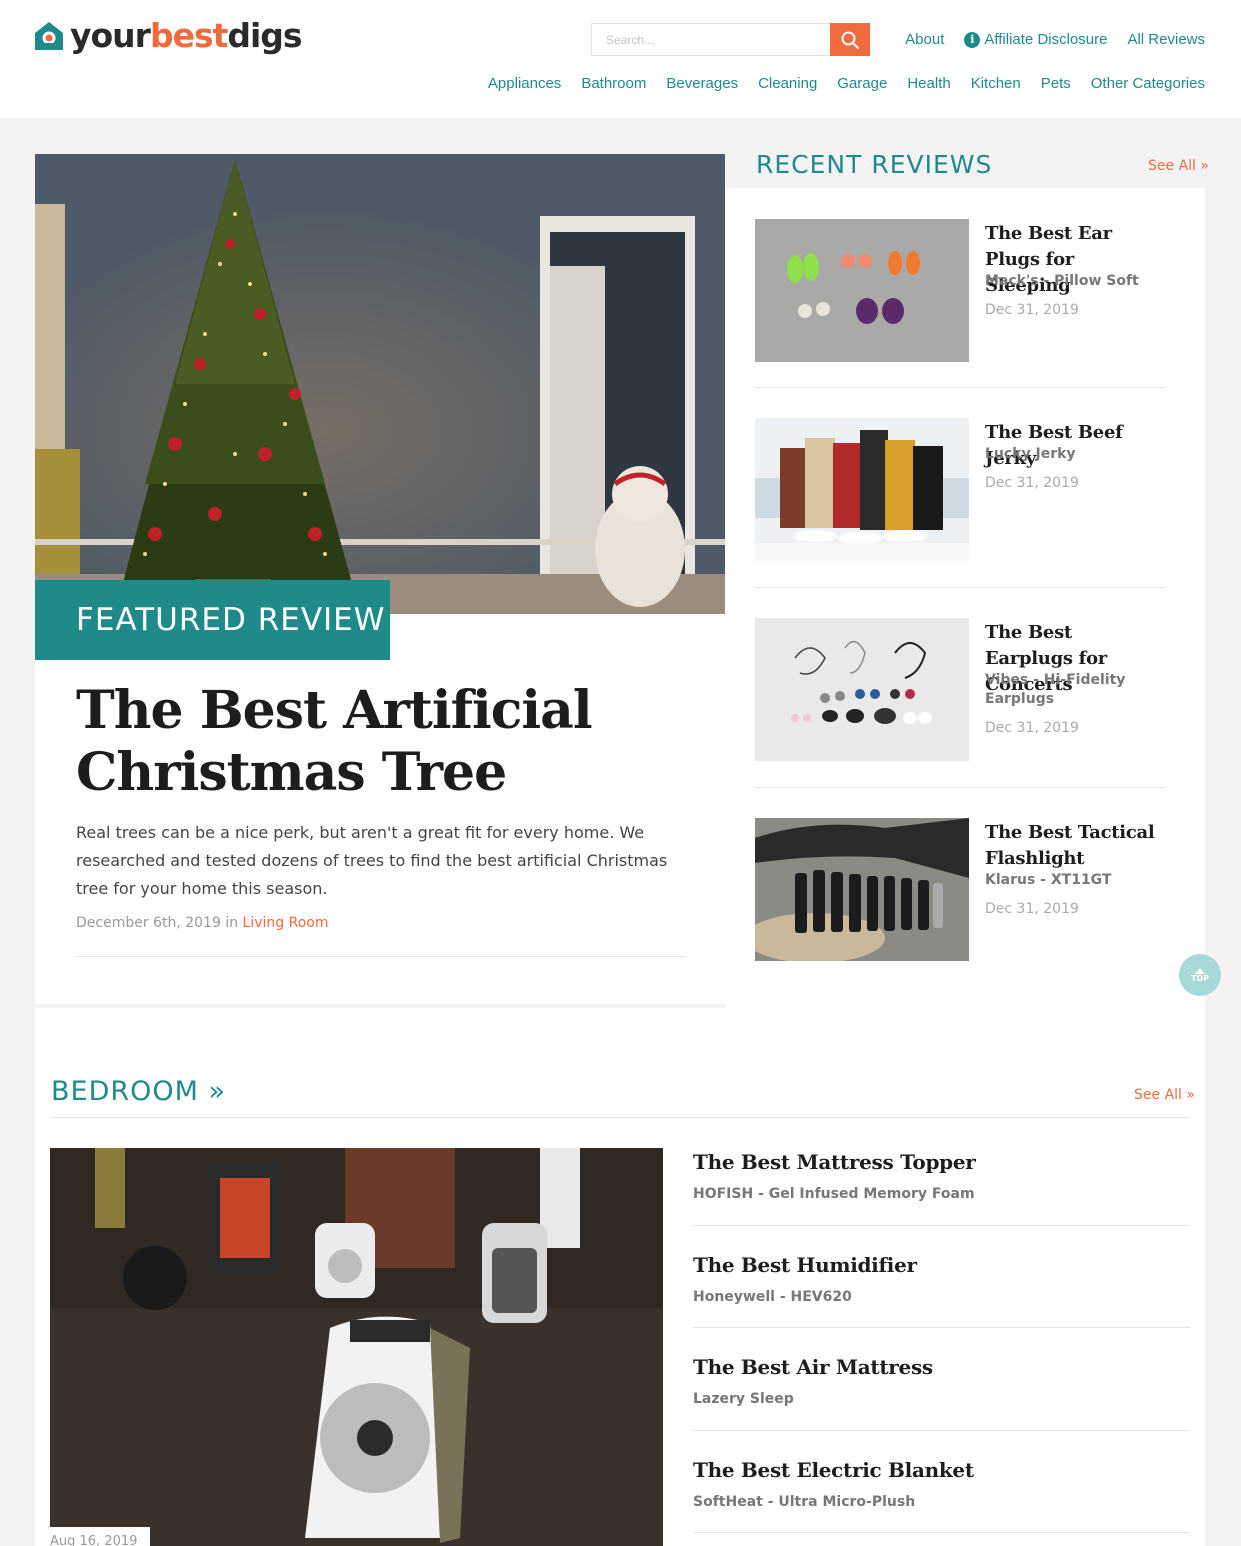 Image resolution: width=1241 pixels, height=1546 pixels. Describe the element at coordinates (380, 956) in the screenshot. I see `featured-divider` at that location.